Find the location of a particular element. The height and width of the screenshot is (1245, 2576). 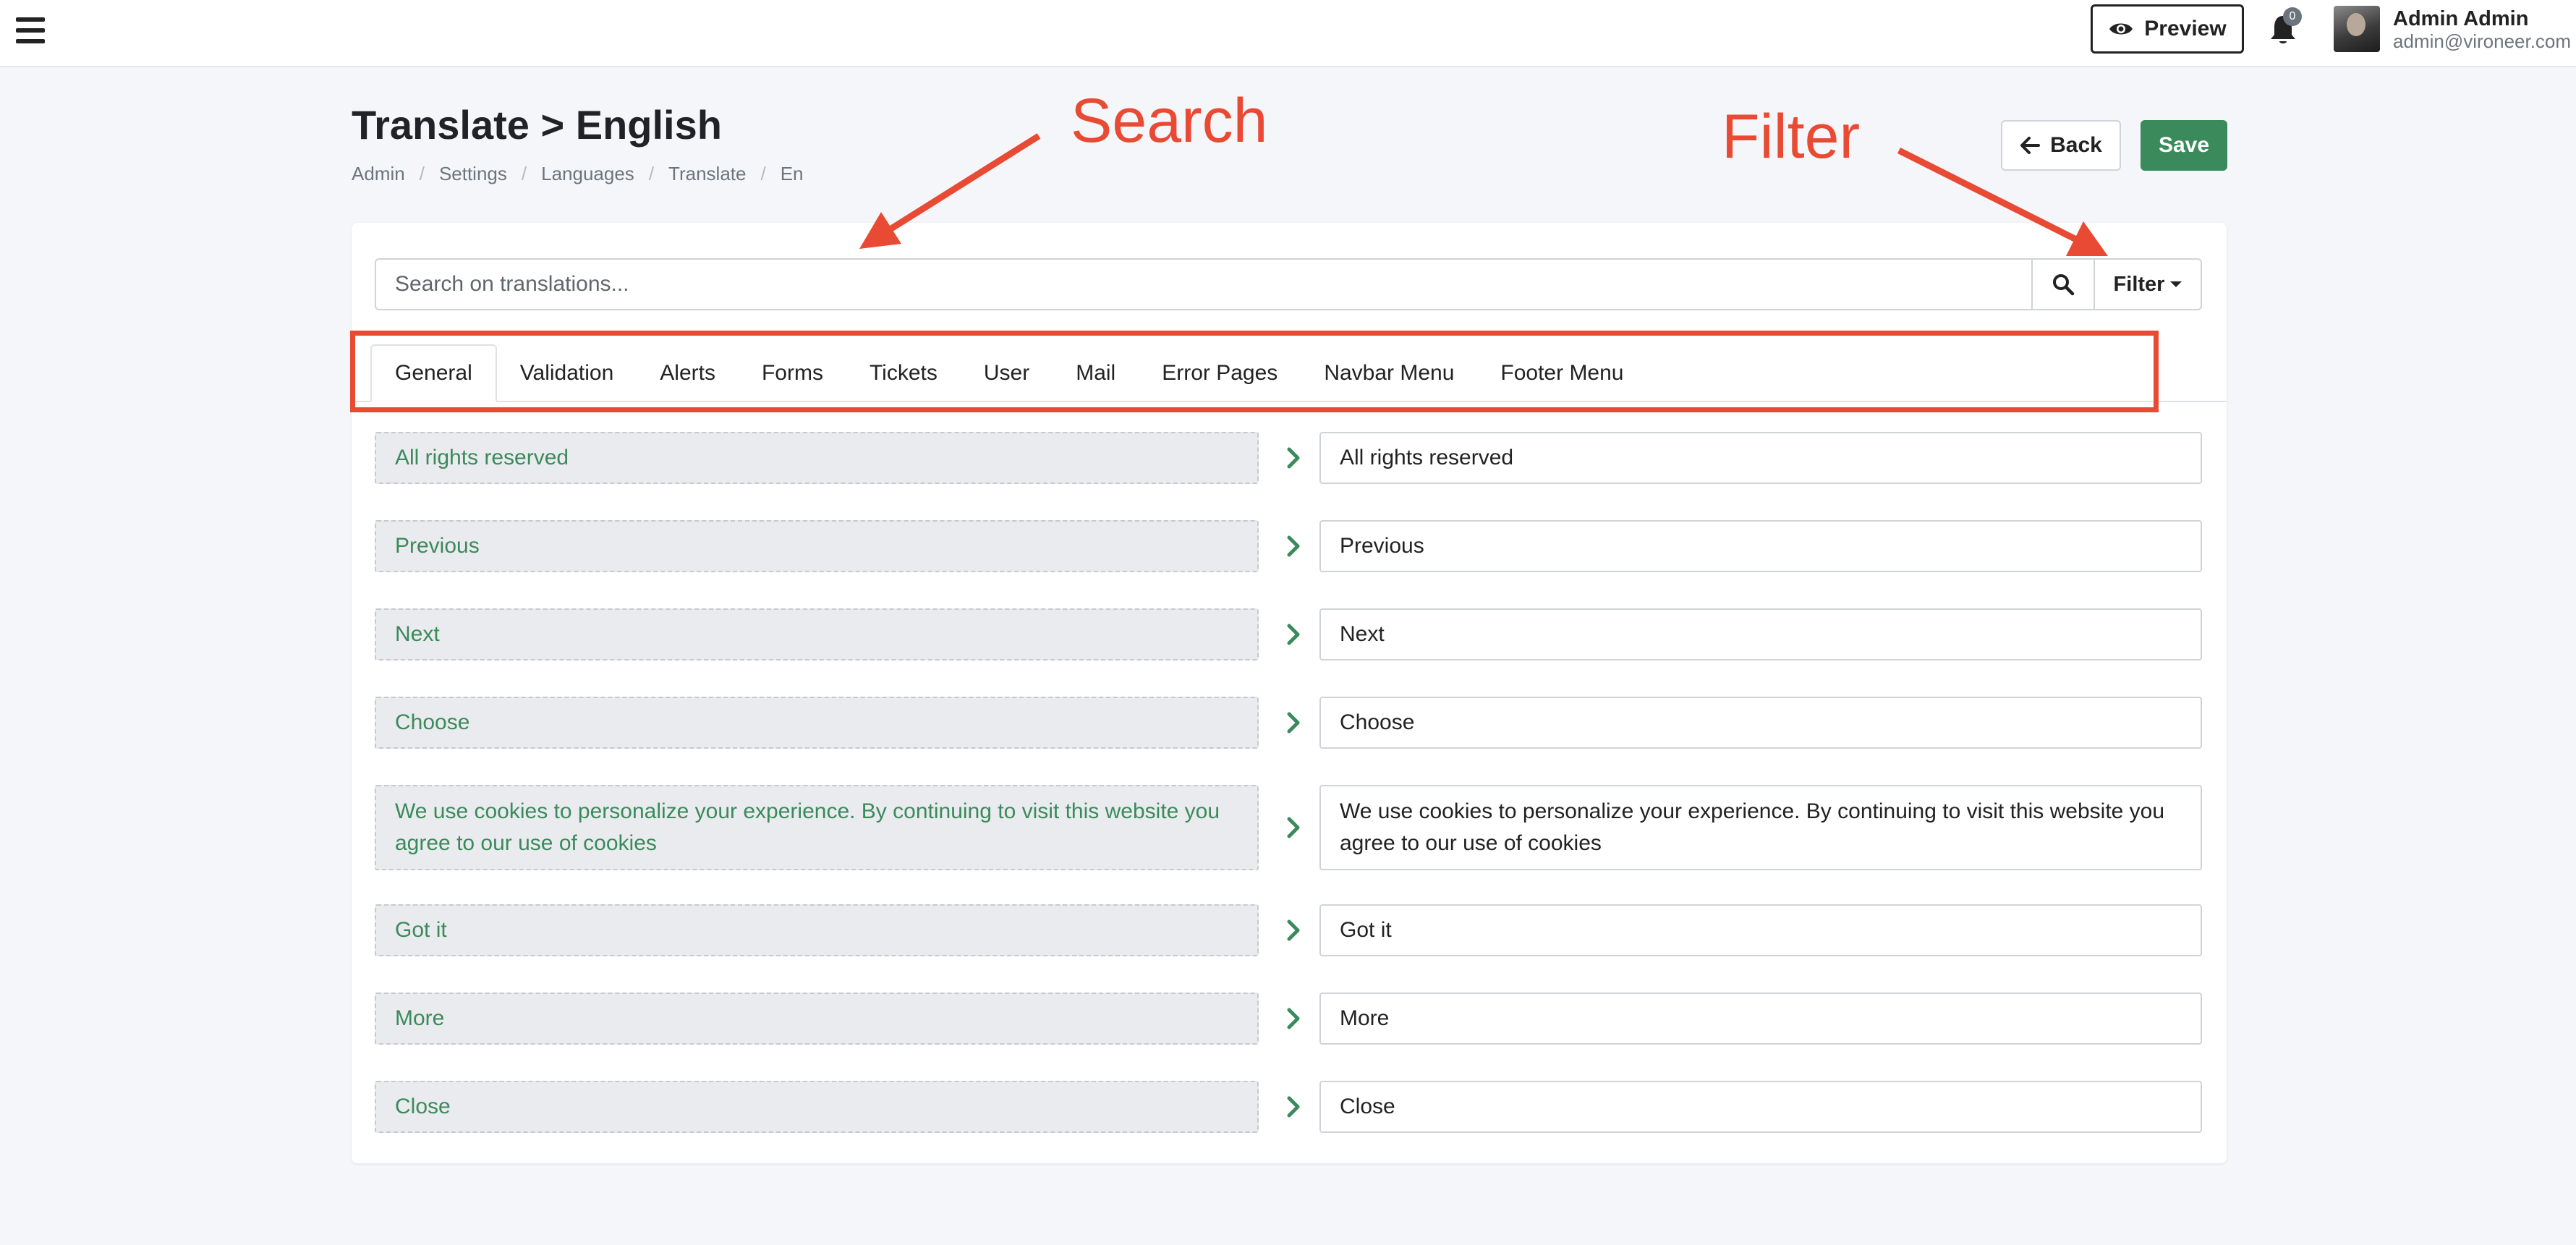

translation-row: Previous Previous is located at coordinates (1288, 546).